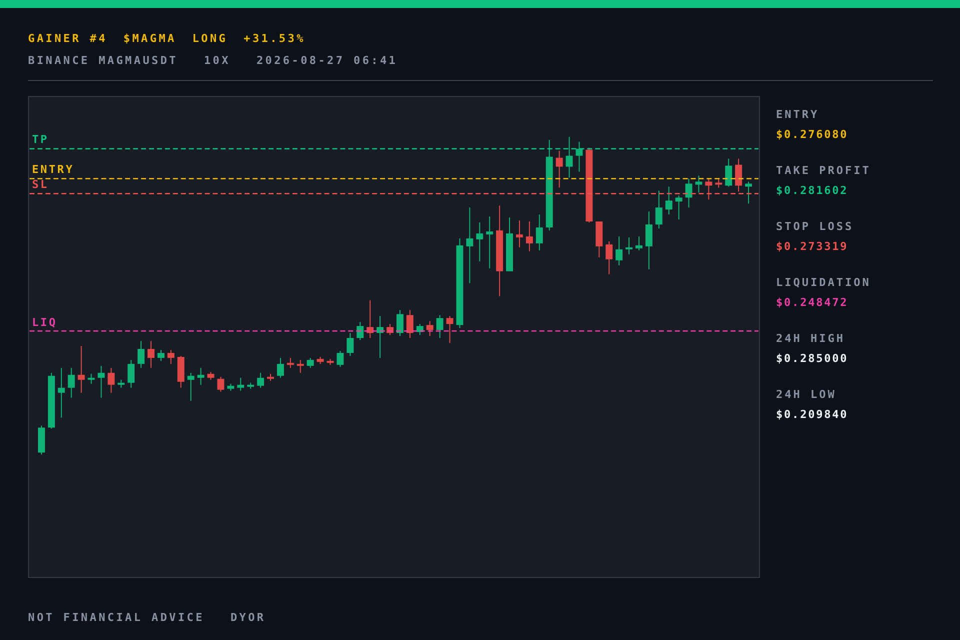 The width and height of the screenshot is (960, 640). I want to click on subheader-text: 10X, so click(217, 61).